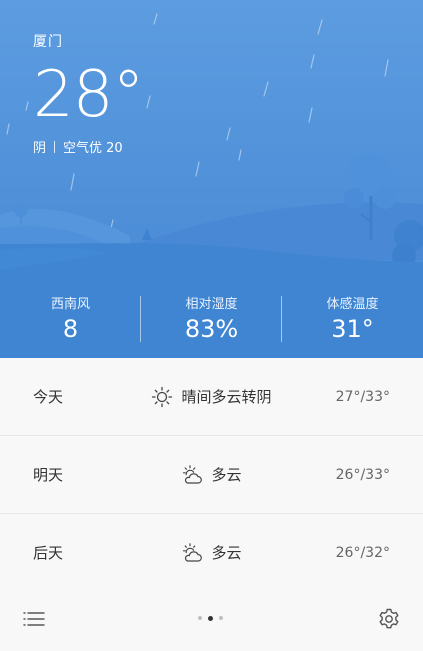 The height and width of the screenshot is (651, 423). I want to click on stat-value: 8, so click(70, 329).